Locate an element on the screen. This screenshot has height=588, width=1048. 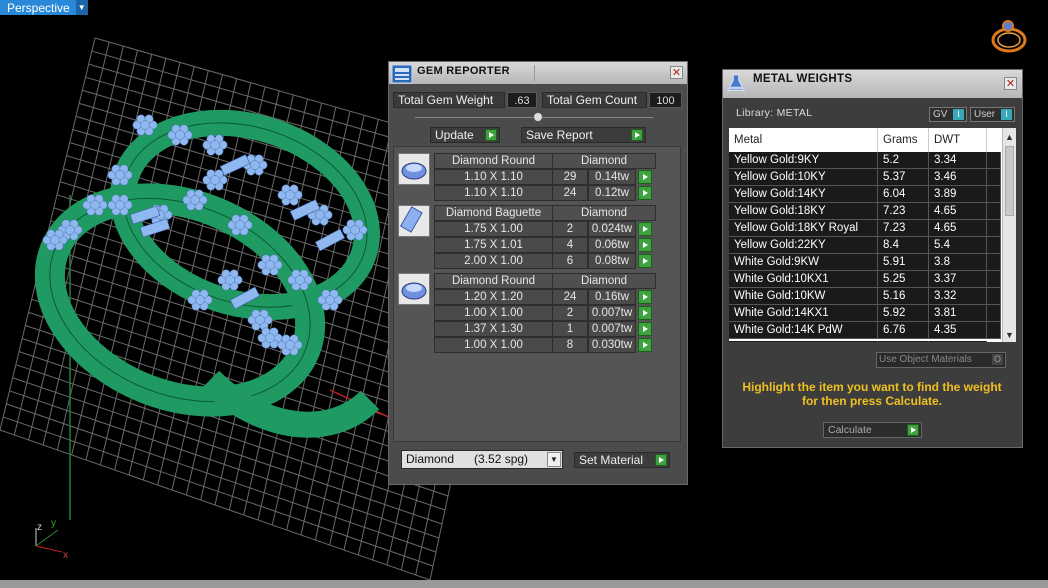
scroll-up-icon: ▲ is located at coordinates (1009, 137).